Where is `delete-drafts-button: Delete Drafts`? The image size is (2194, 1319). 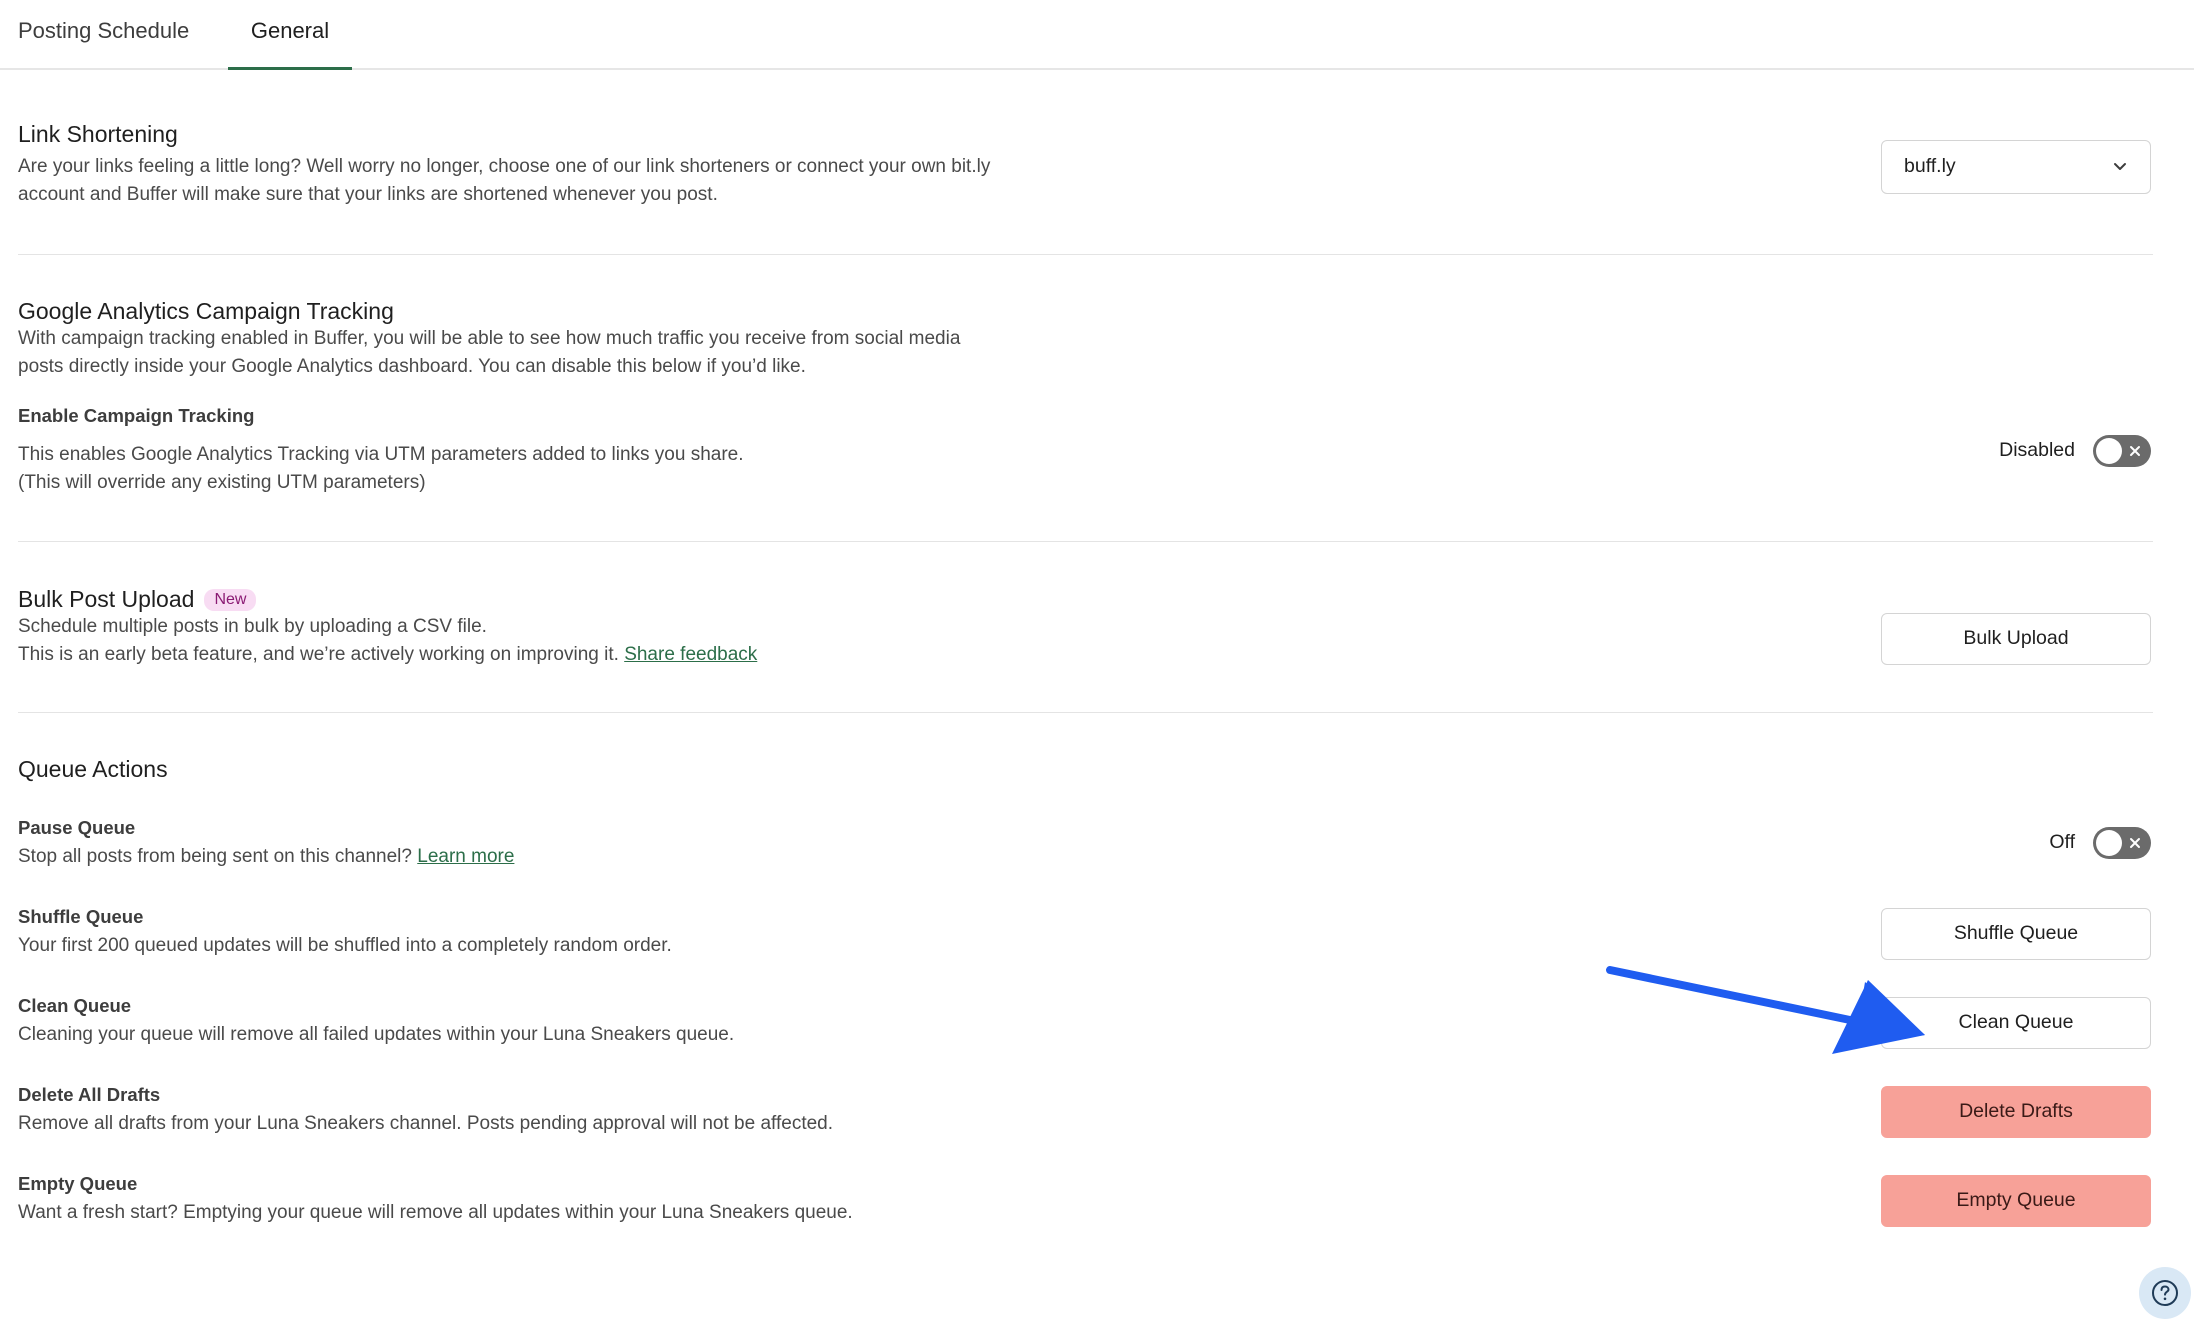
delete-drafts-button: Delete Drafts is located at coordinates (2016, 1112).